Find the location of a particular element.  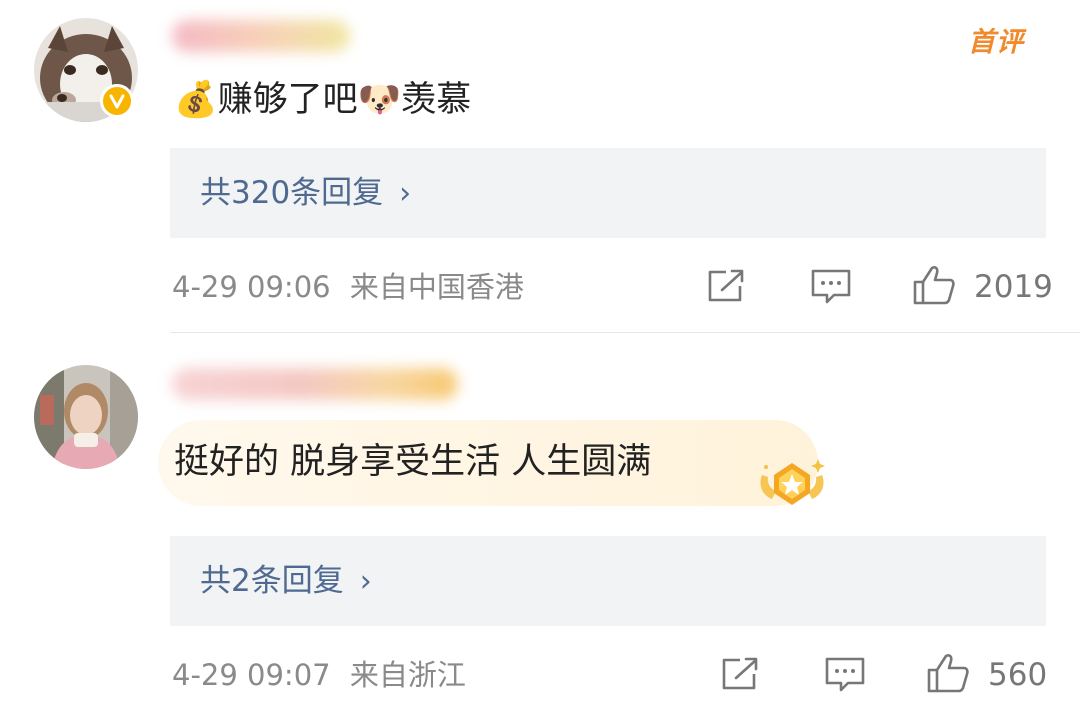

location: 来自浙江 is located at coordinates (407, 675).